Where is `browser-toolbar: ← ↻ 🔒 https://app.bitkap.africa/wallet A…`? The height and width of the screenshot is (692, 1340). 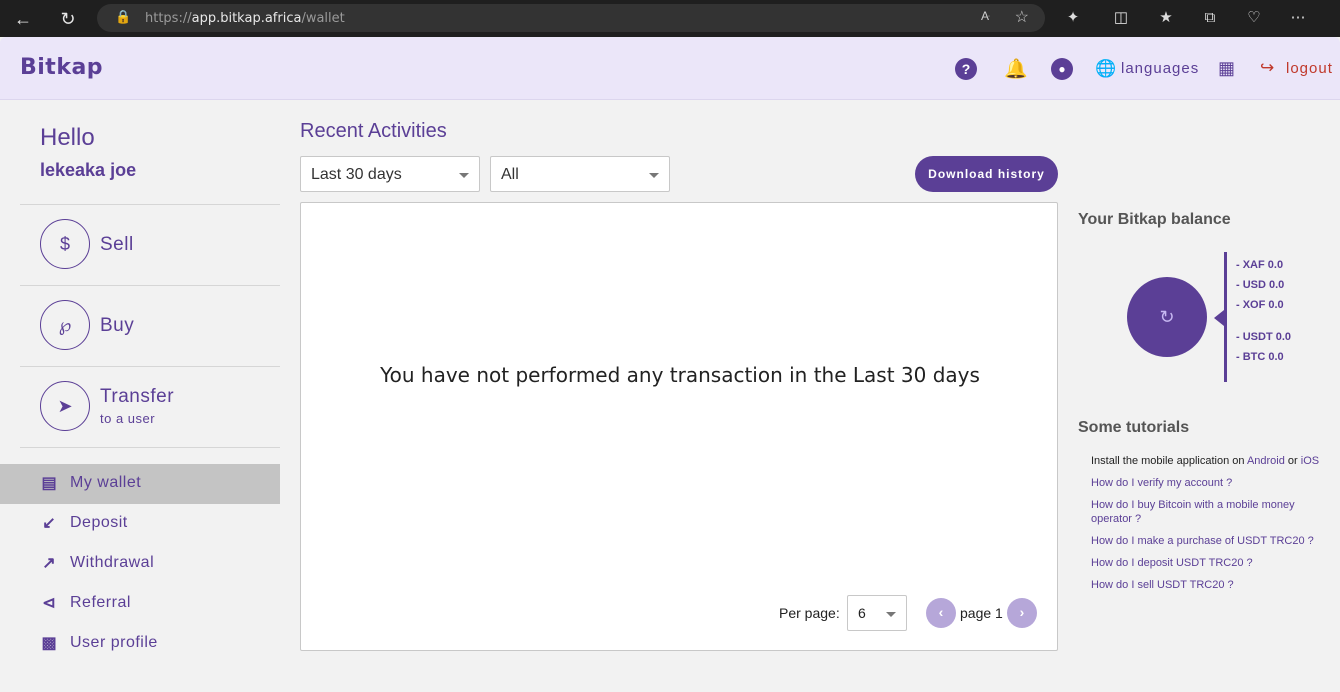 browser-toolbar: ← ↻ 🔒 https://app.bitkap.africa/wallet A… is located at coordinates (670, 18).